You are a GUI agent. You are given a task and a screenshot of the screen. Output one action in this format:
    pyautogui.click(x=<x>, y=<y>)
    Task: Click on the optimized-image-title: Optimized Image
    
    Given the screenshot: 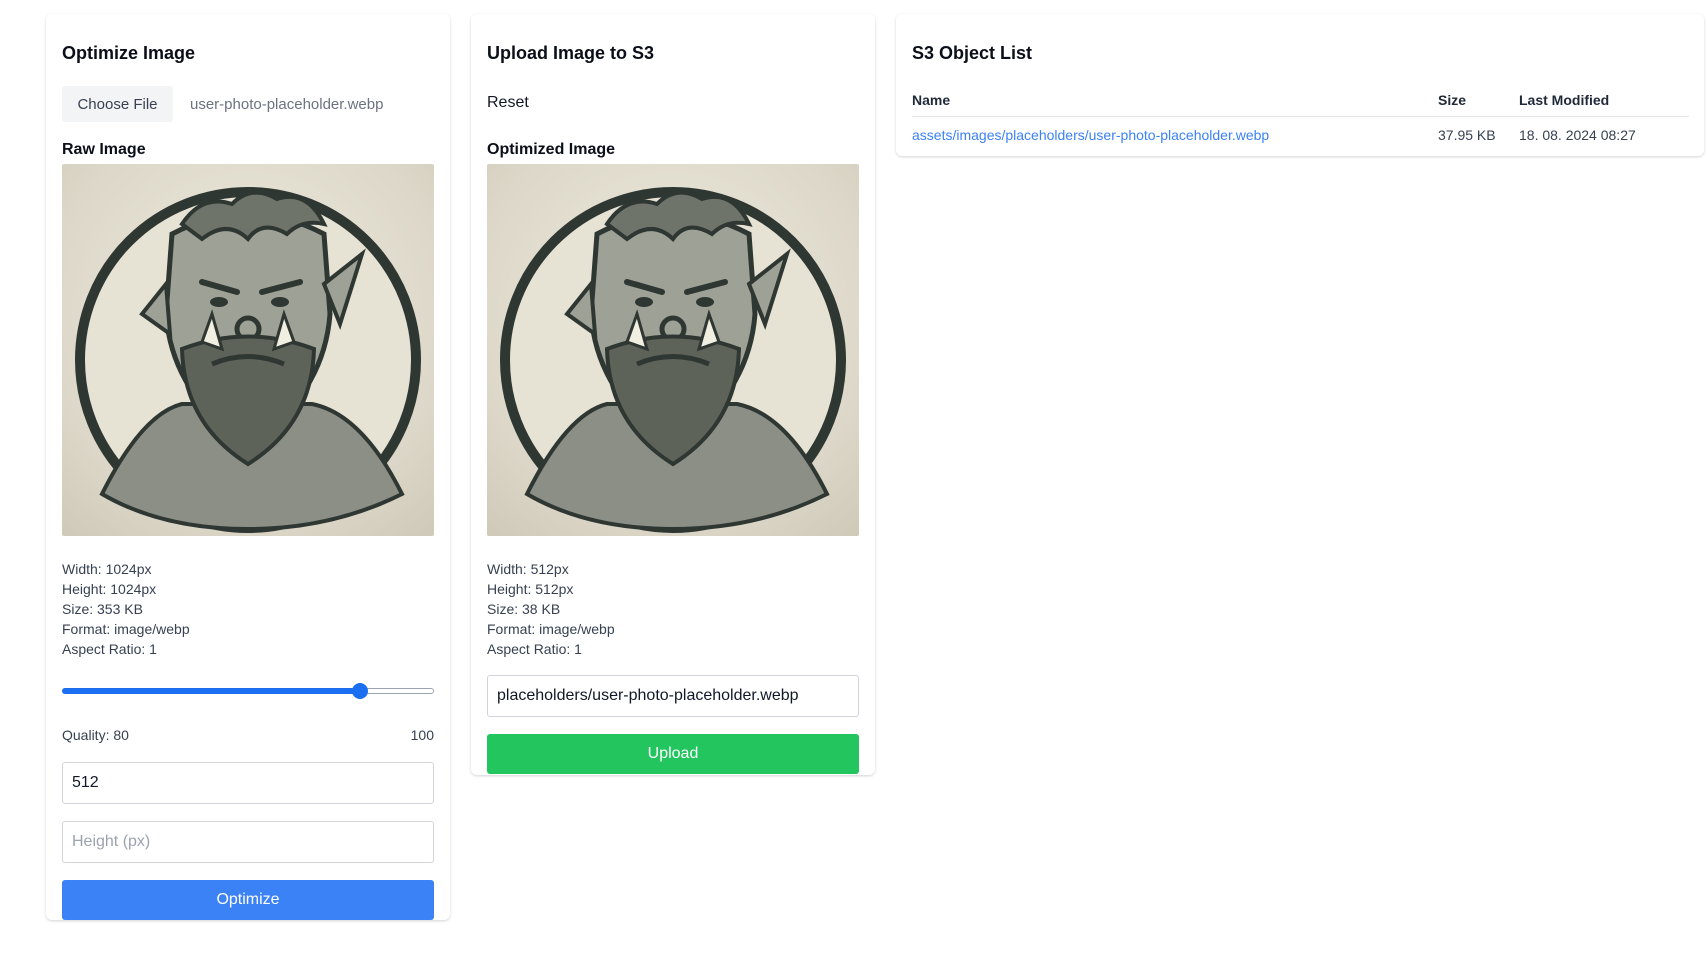 What is the action you would take?
    pyautogui.click(x=551, y=149)
    